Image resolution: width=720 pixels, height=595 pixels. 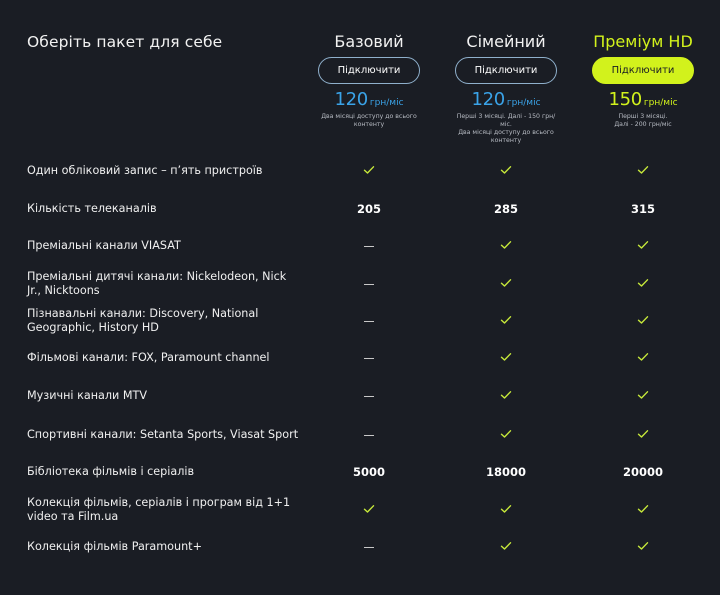 What do you see at coordinates (368, 209) in the screenshot?
I see `feature-value: 205` at bounding box center [368, 209].